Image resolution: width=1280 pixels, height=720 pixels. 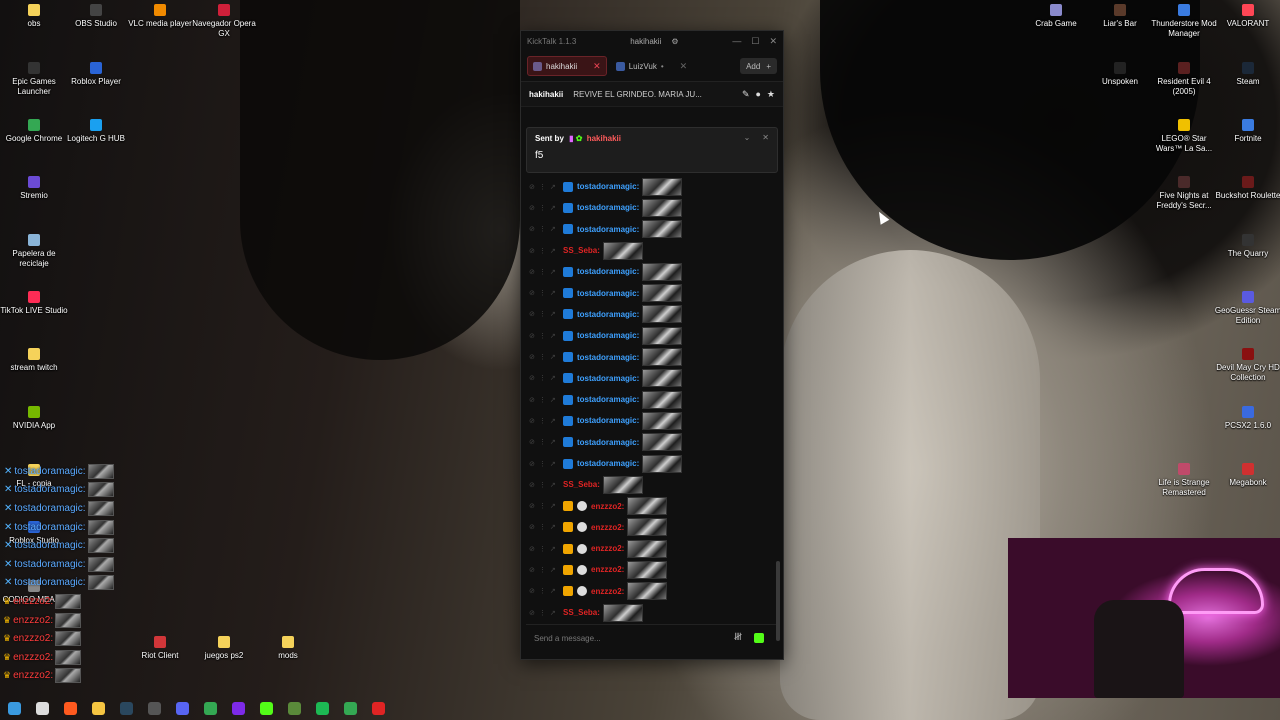 What do you see at coordinates (266, 708) in the screenshot?
I see `kick-icon` at bounding box center [266, 708].